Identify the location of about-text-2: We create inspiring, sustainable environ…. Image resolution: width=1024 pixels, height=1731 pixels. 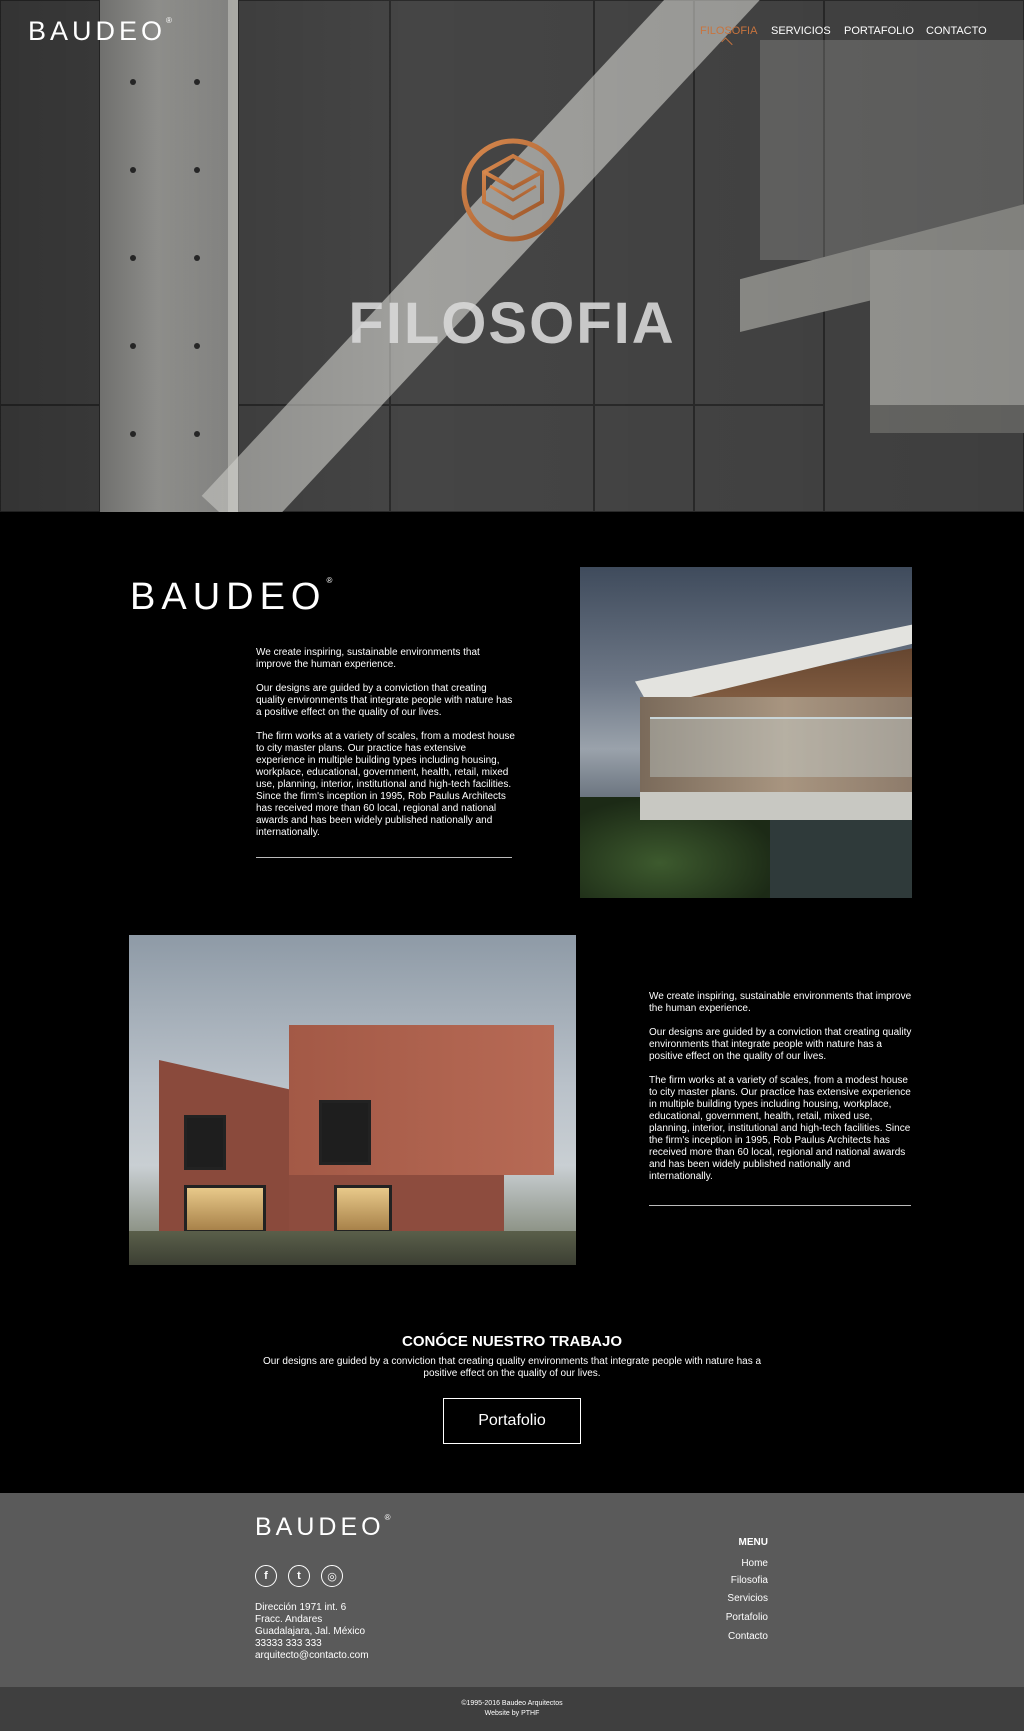
(781, 1093).